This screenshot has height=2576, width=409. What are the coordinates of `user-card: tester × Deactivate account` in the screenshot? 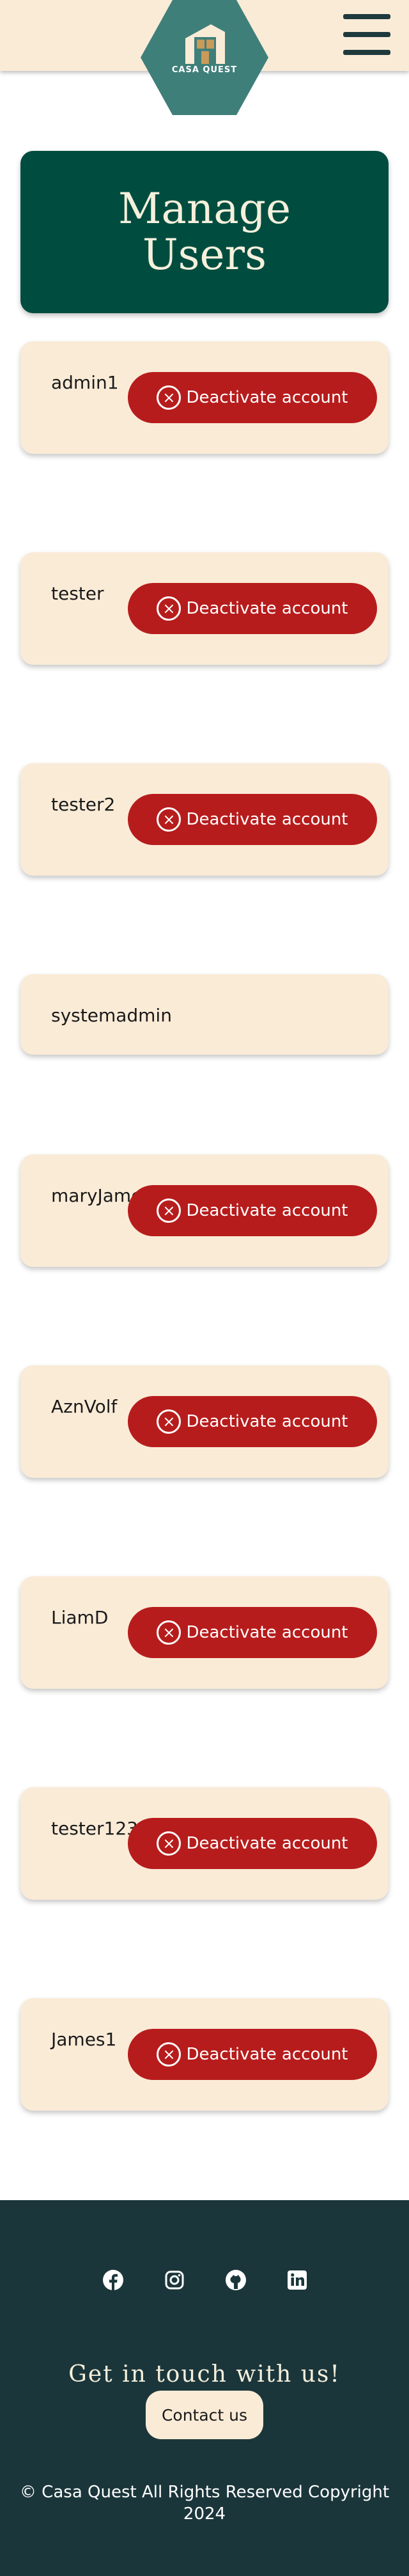 It's located at (204, 608).